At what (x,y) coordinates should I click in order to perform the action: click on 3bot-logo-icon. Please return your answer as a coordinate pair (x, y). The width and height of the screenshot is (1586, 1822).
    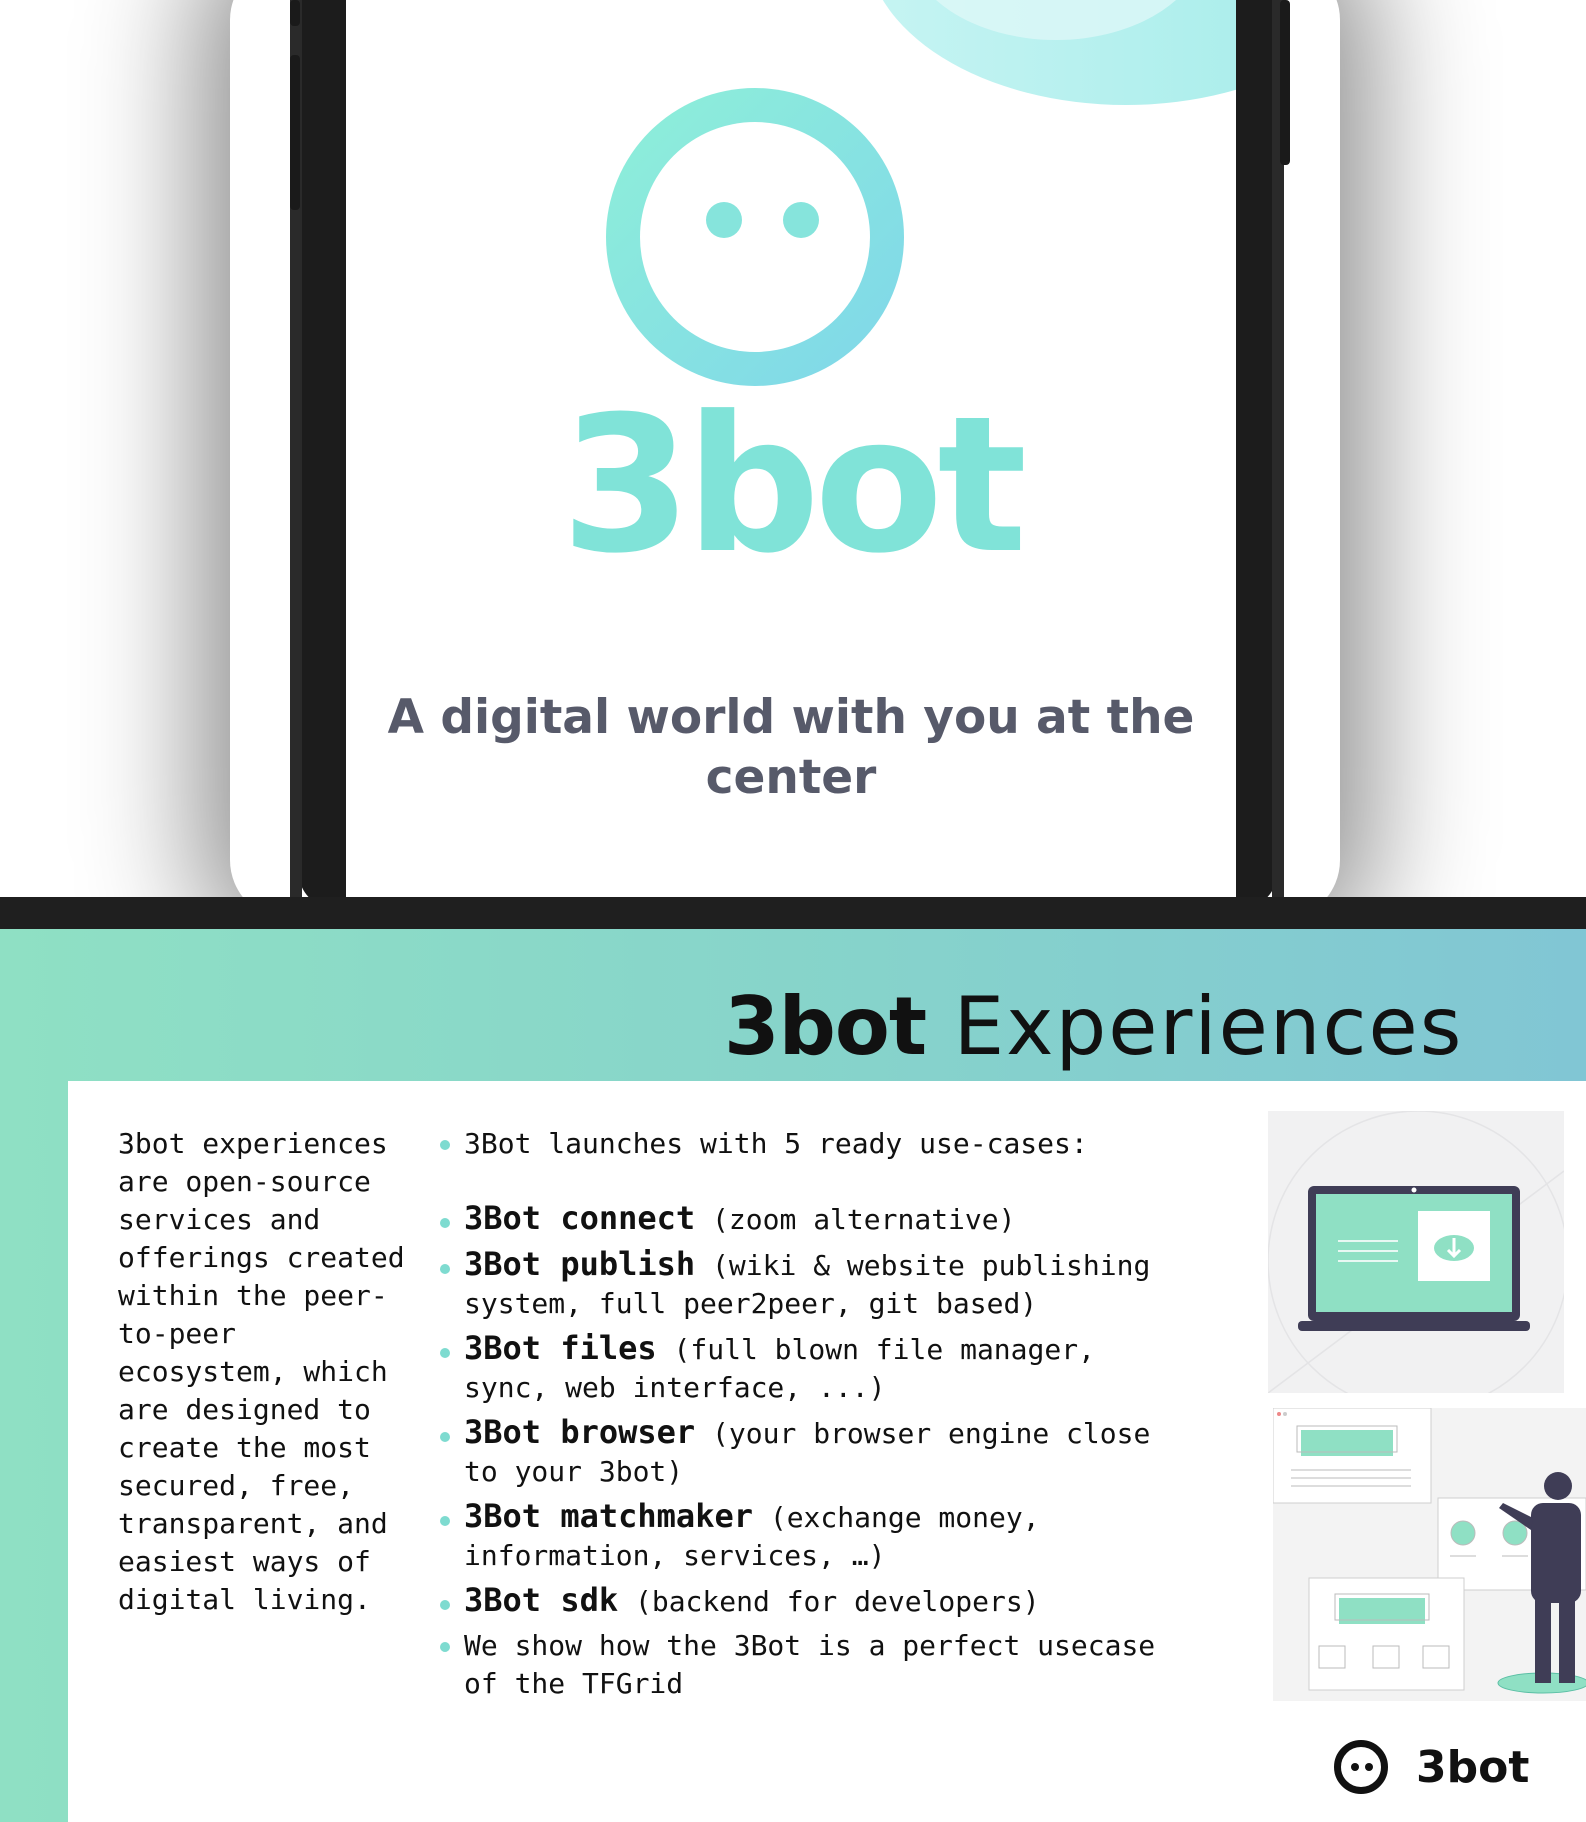
    Looking at the image, I should click on (755, 237).